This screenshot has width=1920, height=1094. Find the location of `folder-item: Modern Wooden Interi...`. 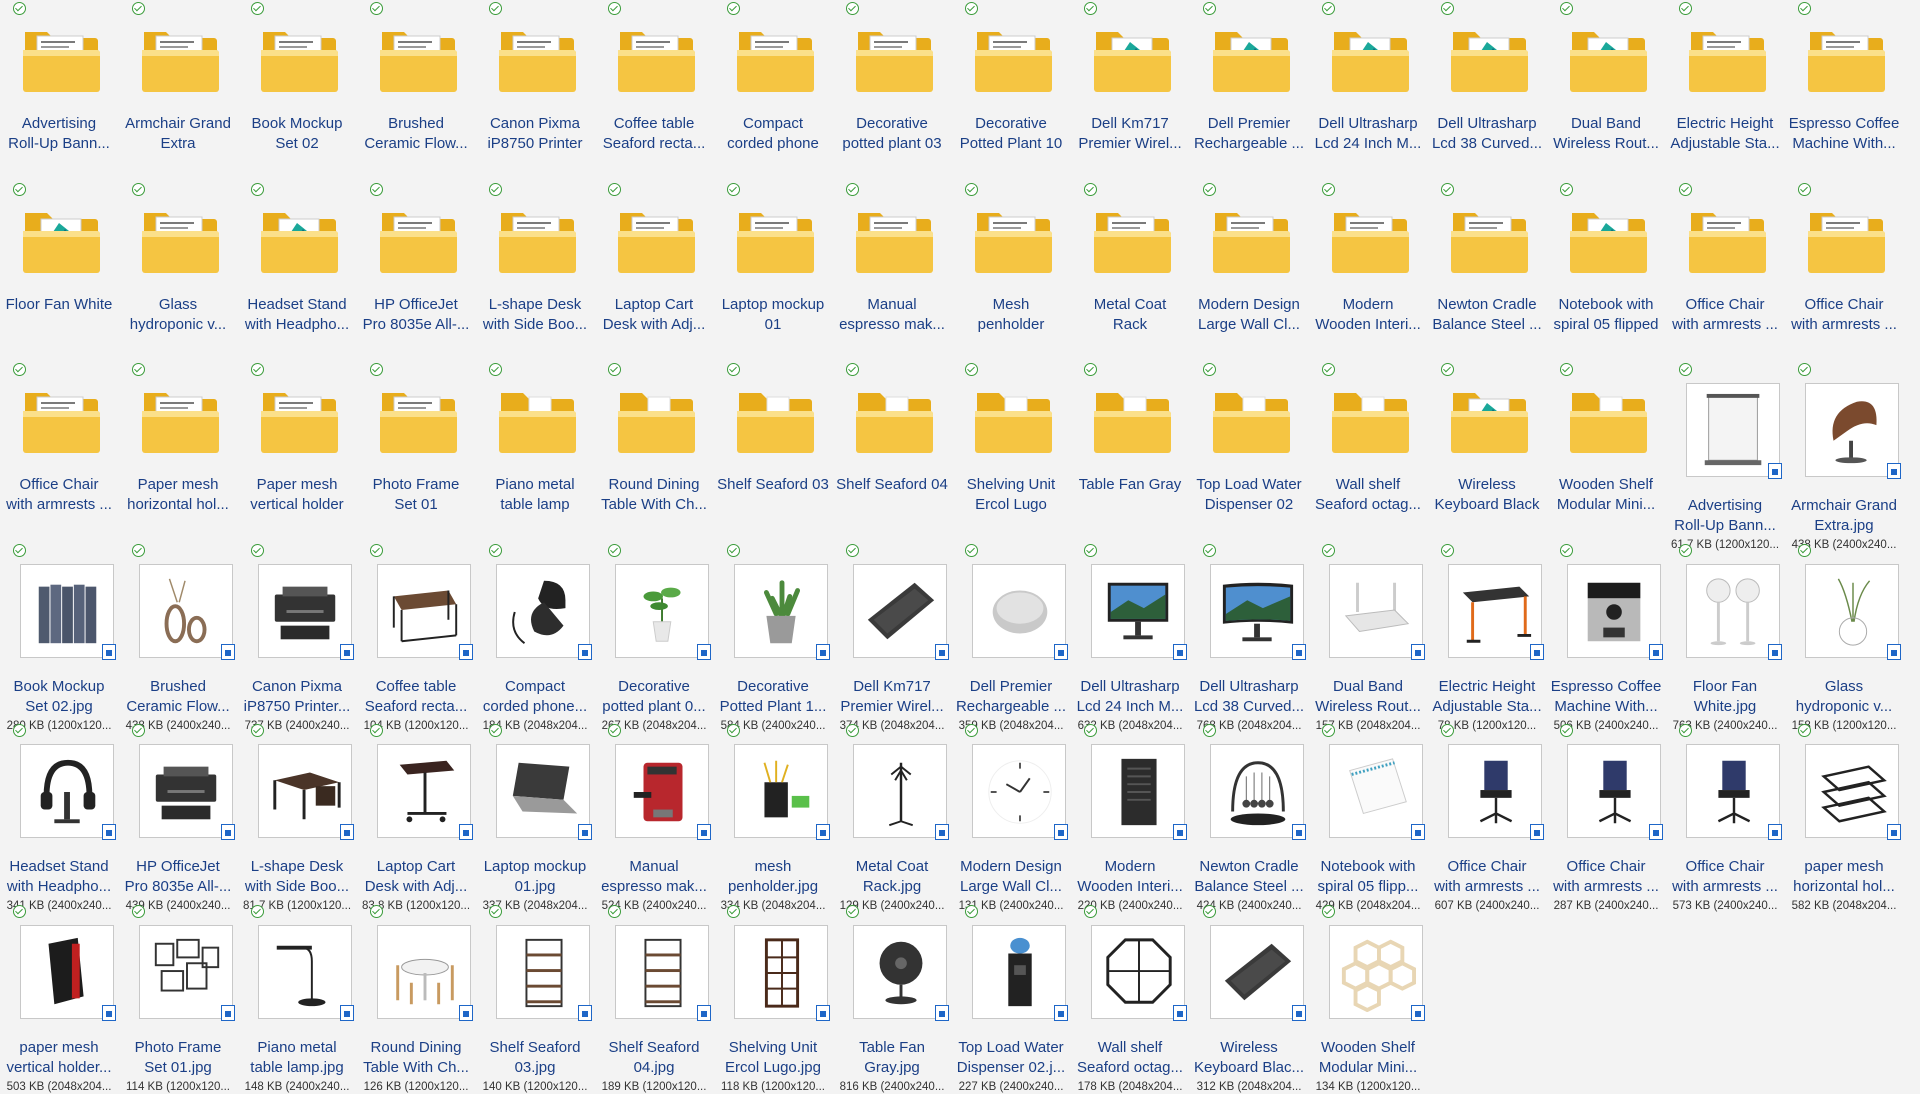

folder-item: Modern Wooden Interi... is located at coordinates (1368, 271).